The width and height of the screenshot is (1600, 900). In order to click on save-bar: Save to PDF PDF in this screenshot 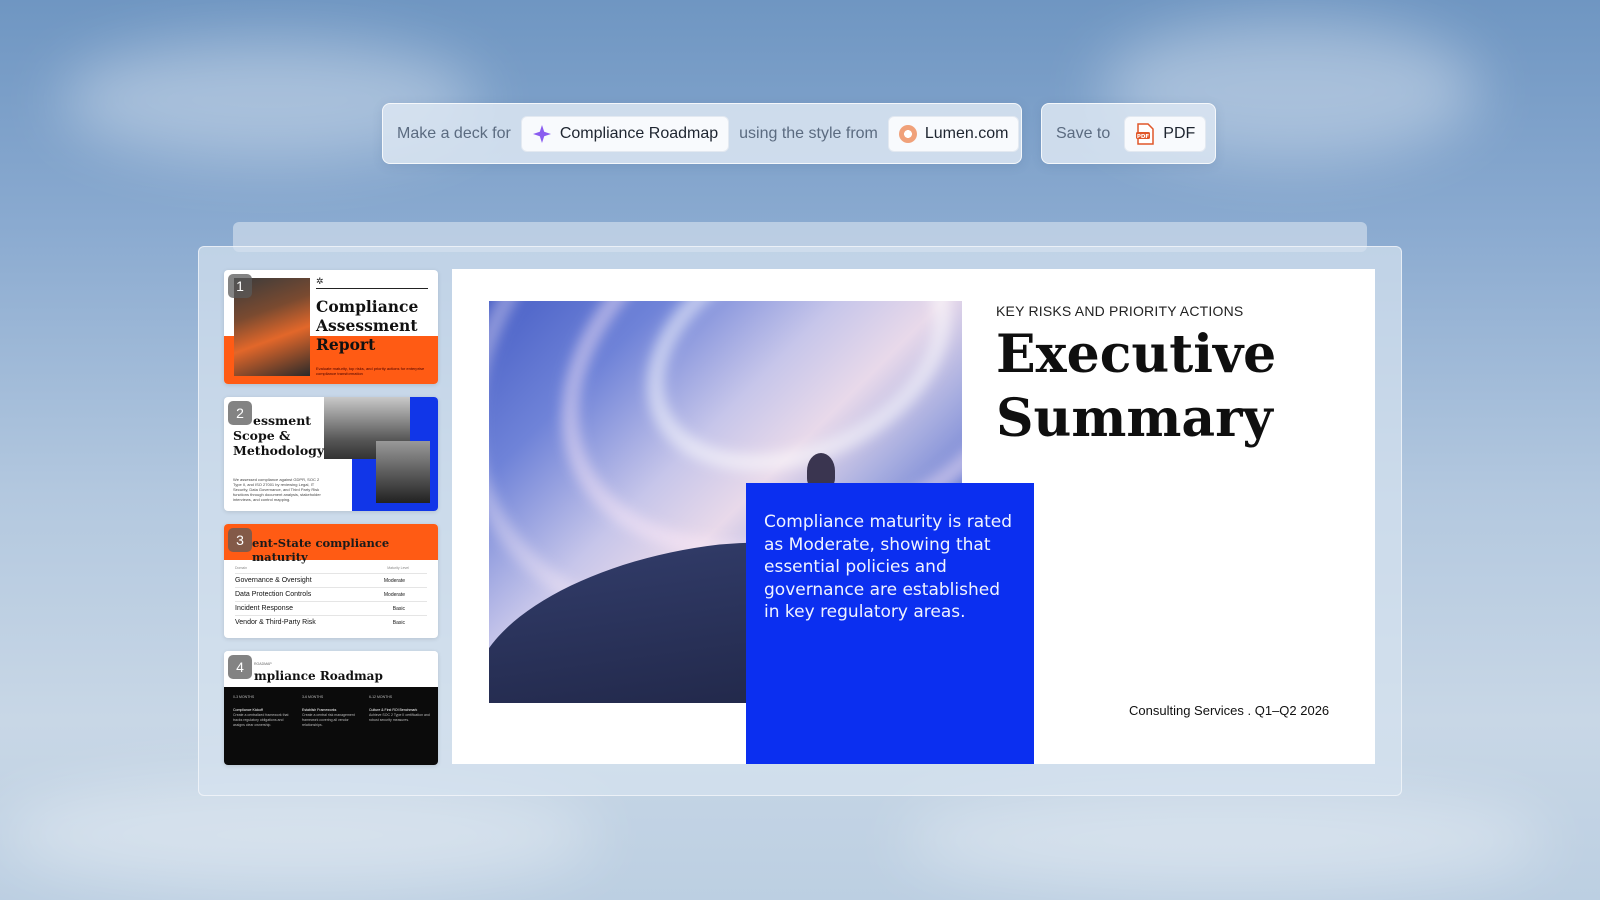, I will do `click(1128, 133)`.